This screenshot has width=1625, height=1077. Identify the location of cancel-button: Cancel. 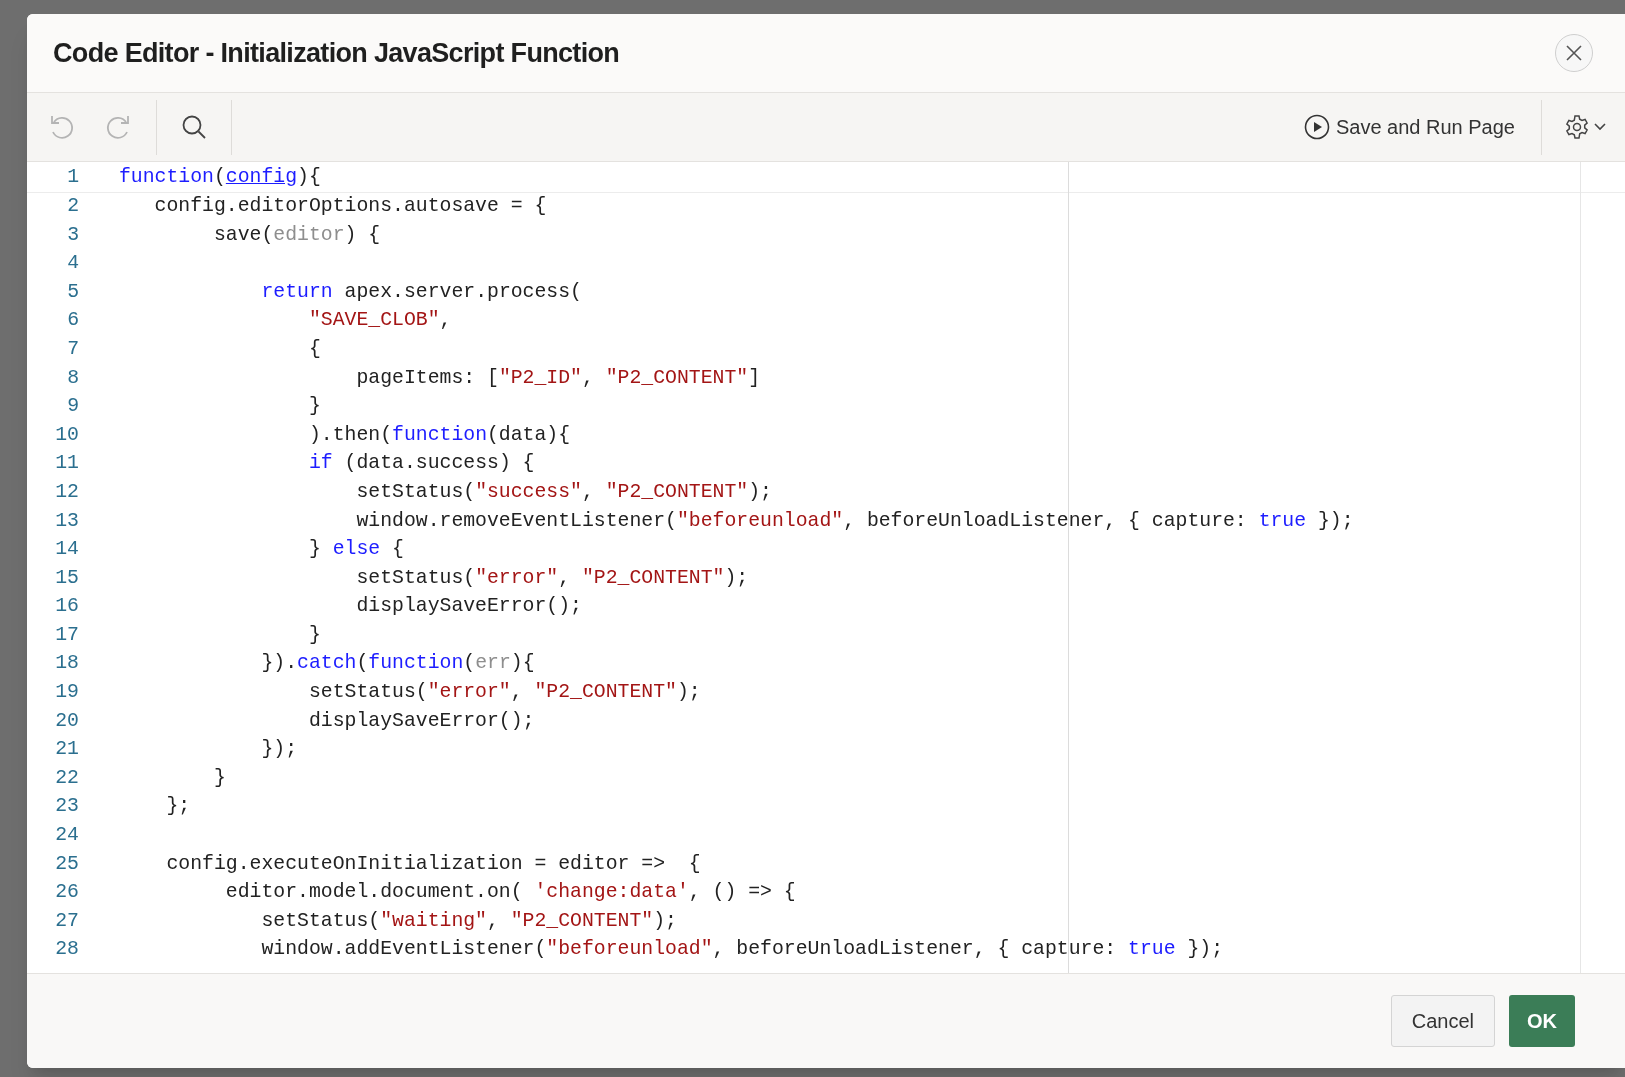
(1442, 1021).